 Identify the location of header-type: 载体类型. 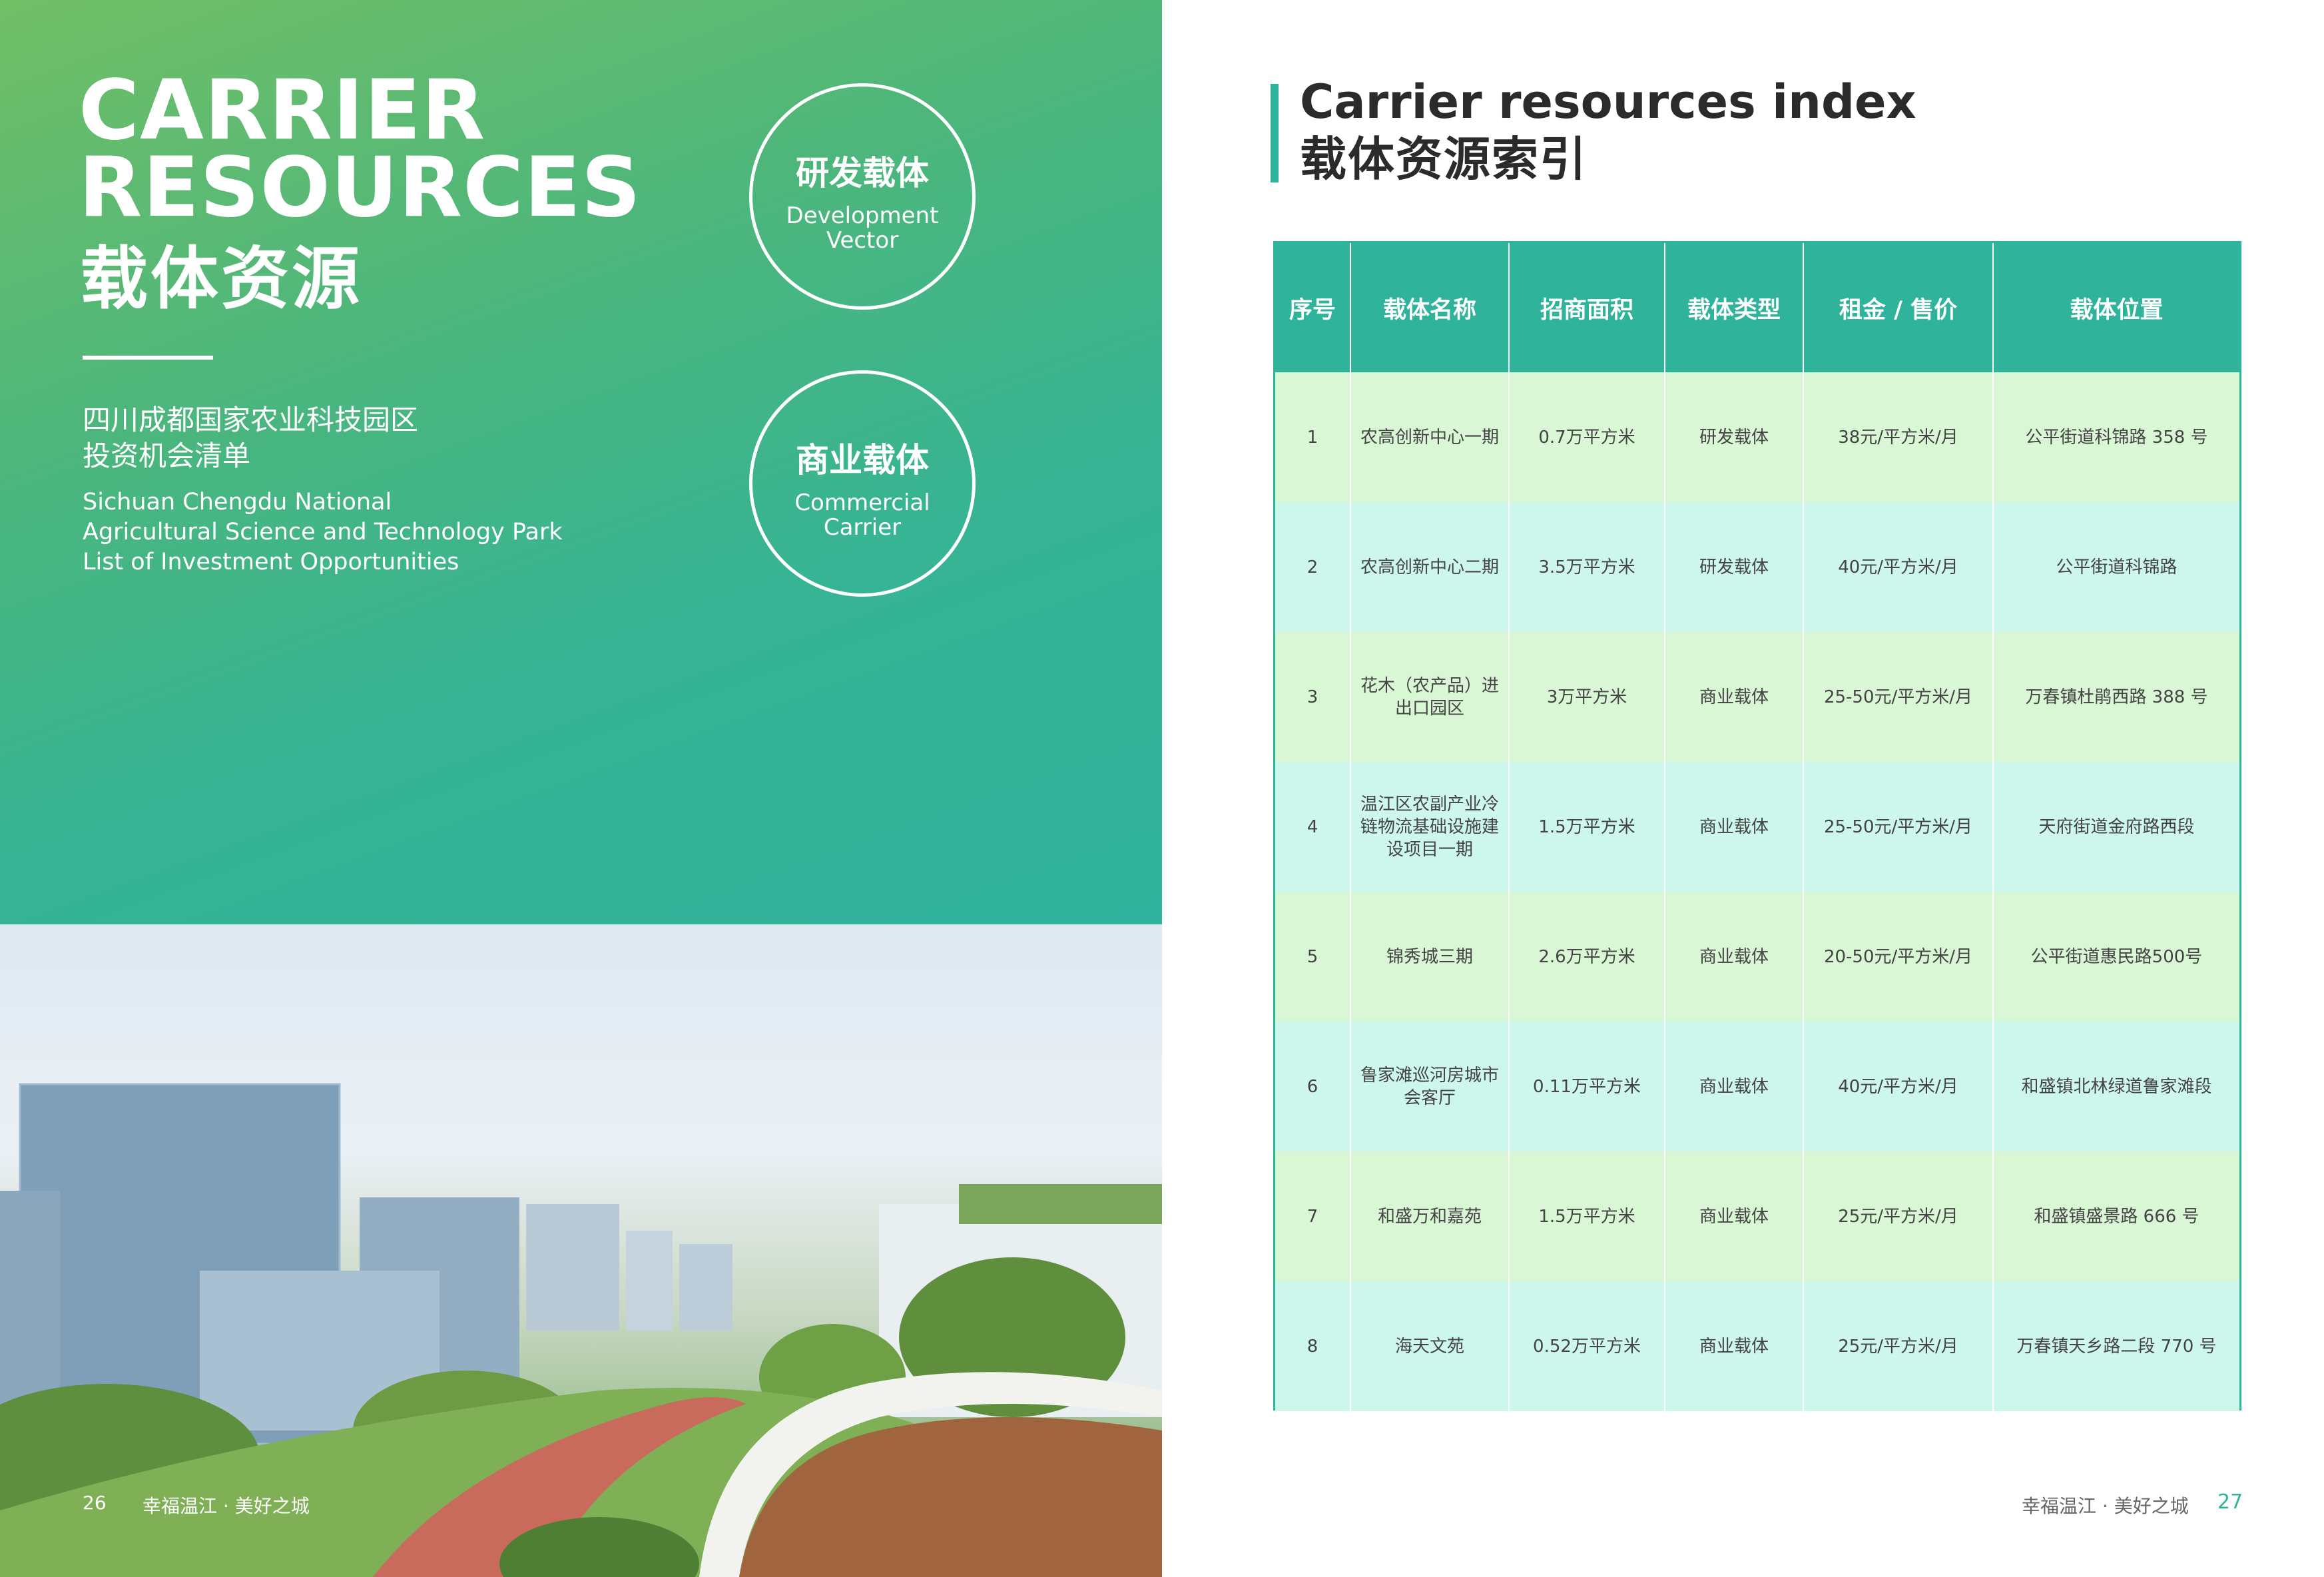
(1734, 307).